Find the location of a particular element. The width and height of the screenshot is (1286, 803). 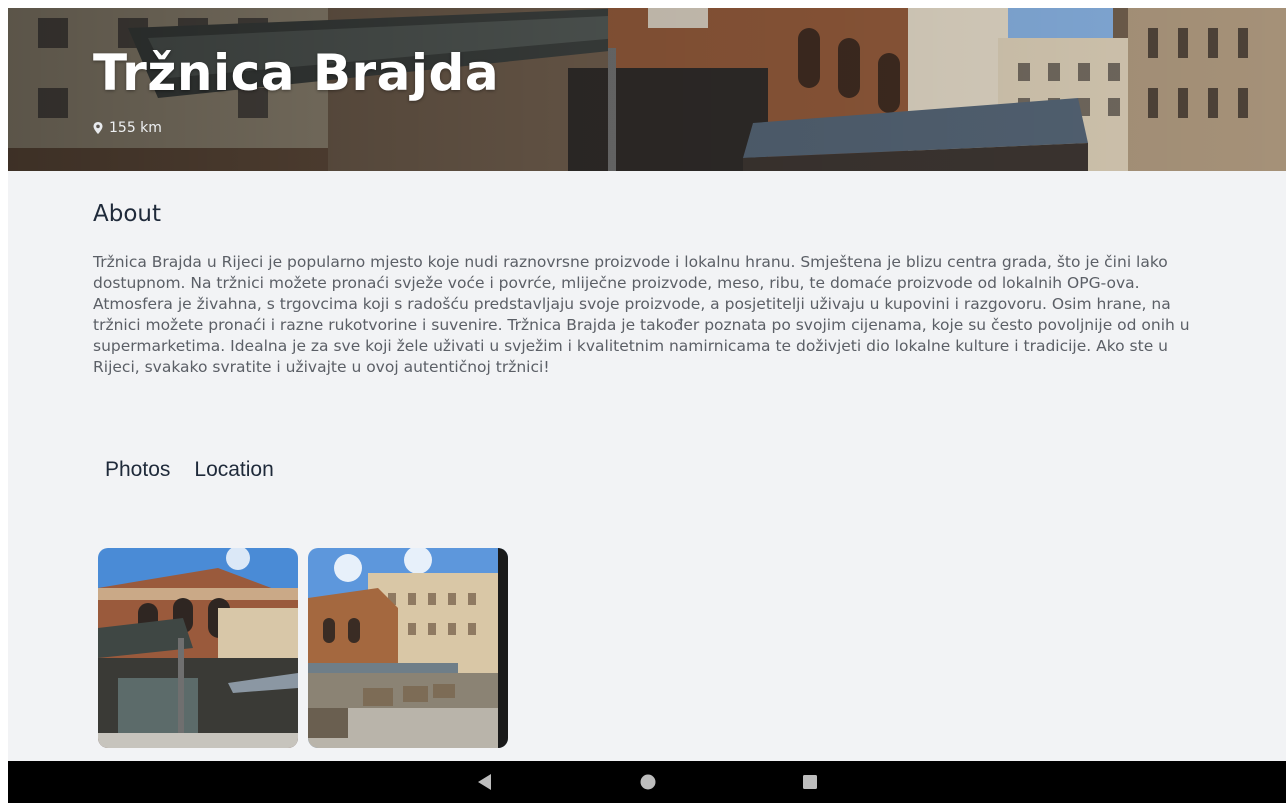

recents-button is located at coordinates (810, 782).